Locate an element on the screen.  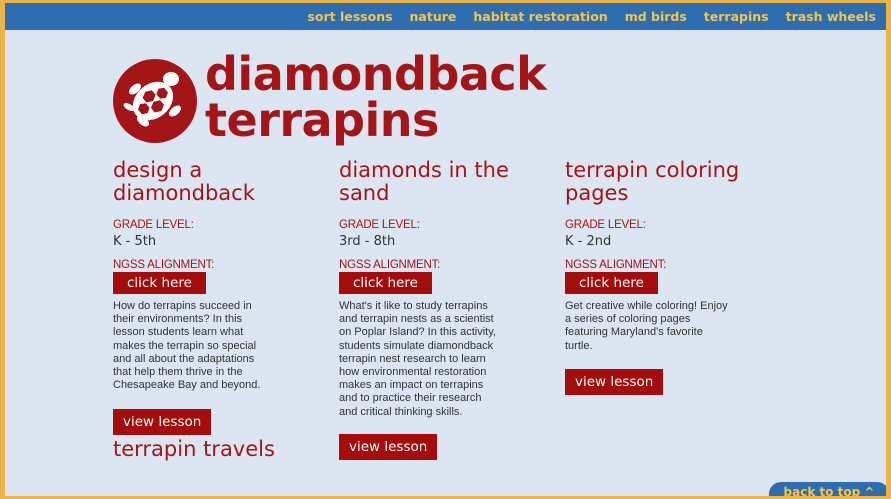
next-lesson-title: terrapin travels is located at coordinates (194, 449).